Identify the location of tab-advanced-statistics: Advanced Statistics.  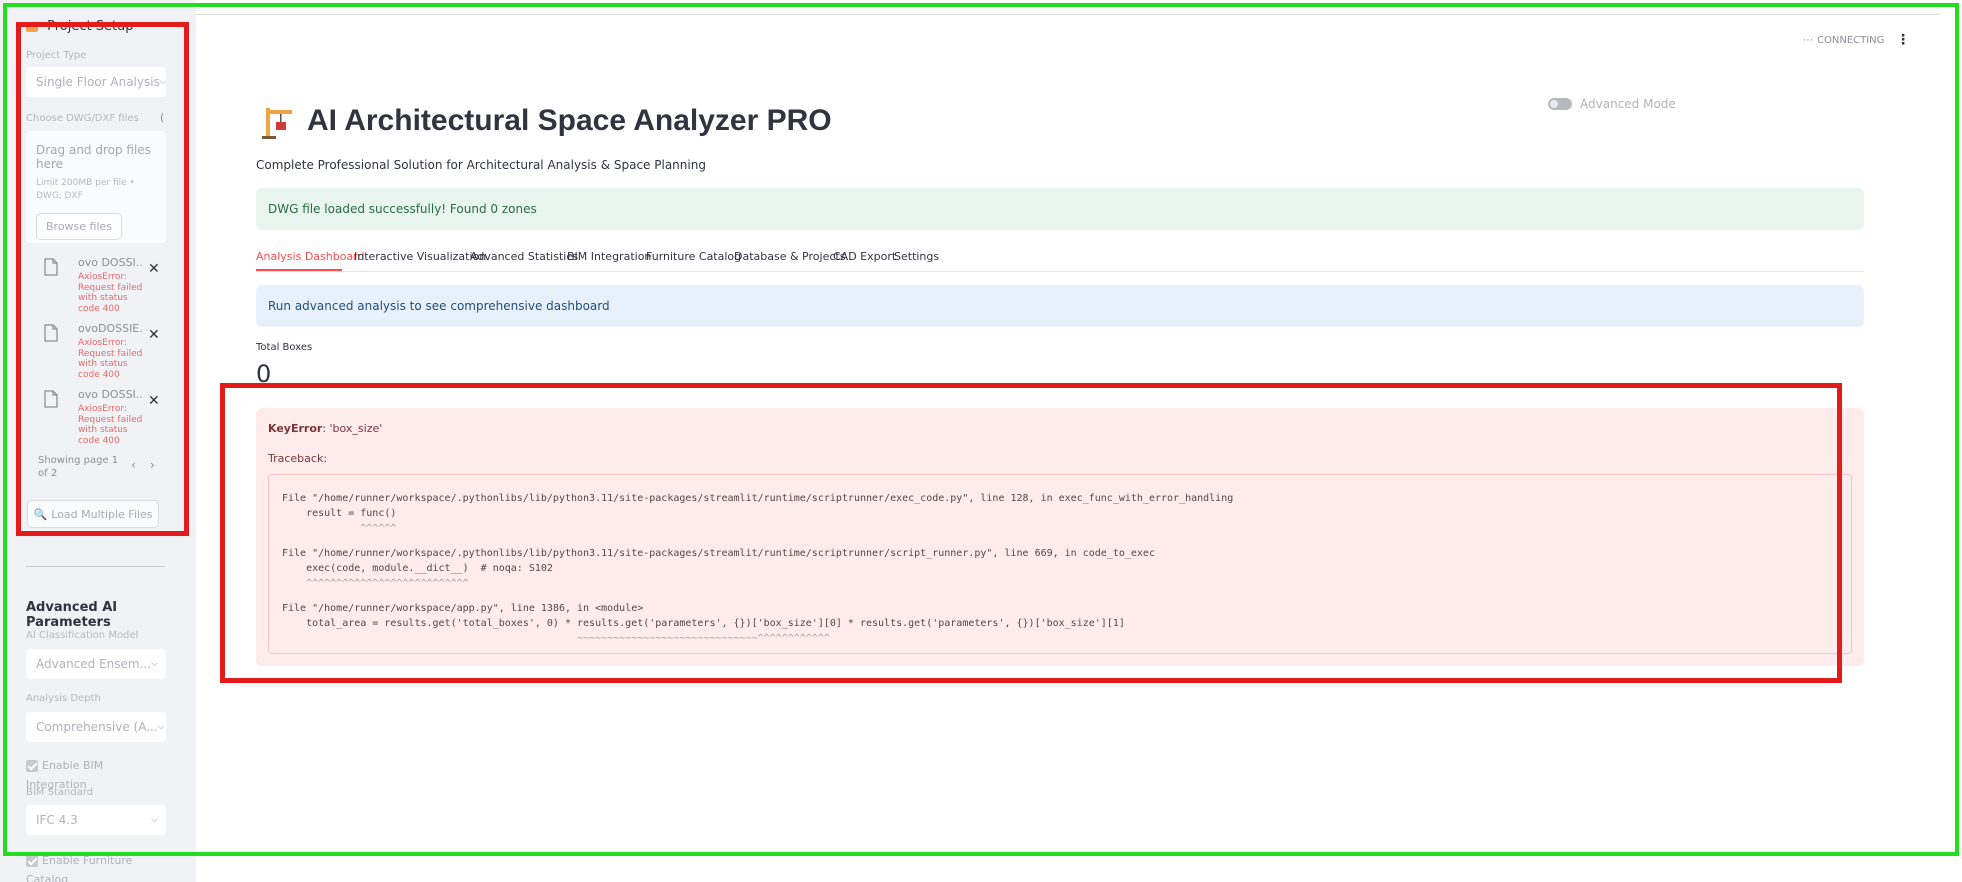
(524, 256).